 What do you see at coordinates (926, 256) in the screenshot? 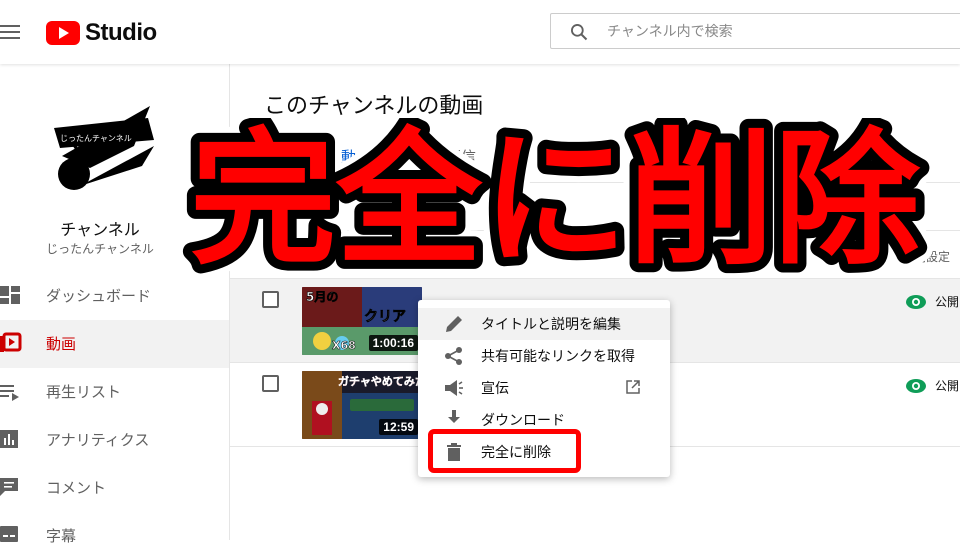
I see `column-header-visibility: 公開設定` at bounding box center [926, 256].